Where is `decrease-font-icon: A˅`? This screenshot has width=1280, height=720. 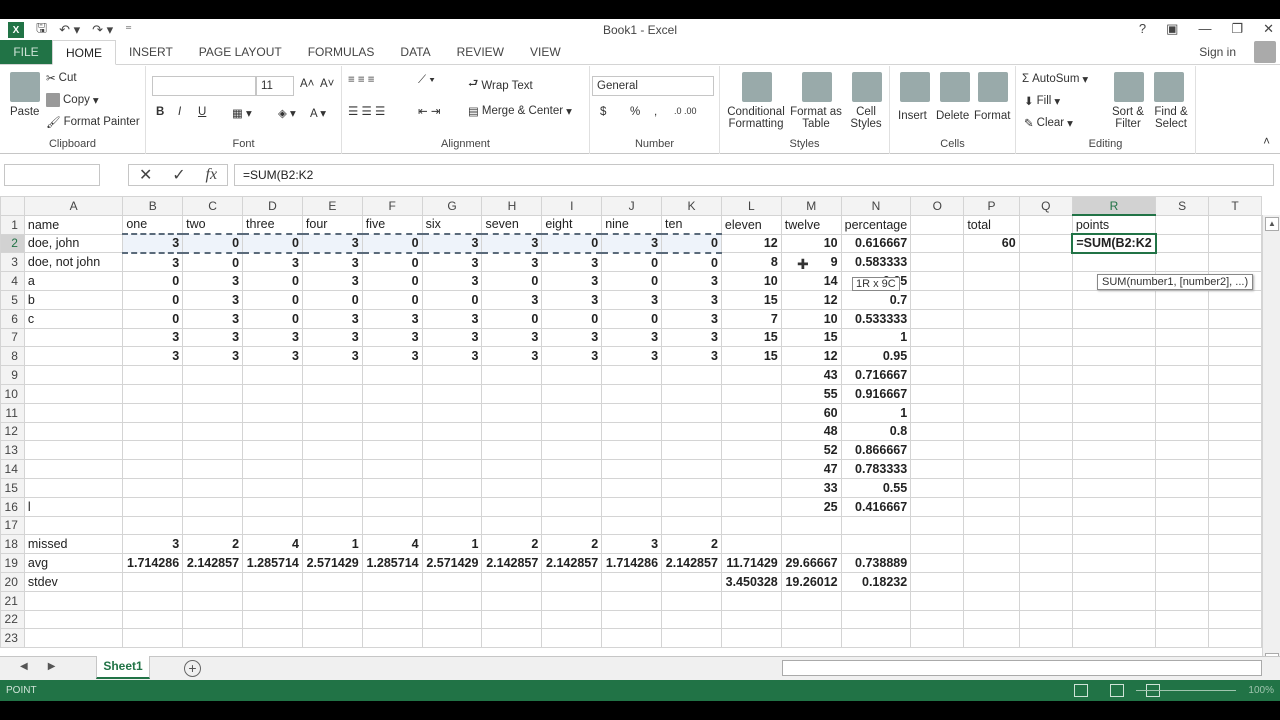
decrease-font-icon: A˅ is located at coordinates (327, 84).